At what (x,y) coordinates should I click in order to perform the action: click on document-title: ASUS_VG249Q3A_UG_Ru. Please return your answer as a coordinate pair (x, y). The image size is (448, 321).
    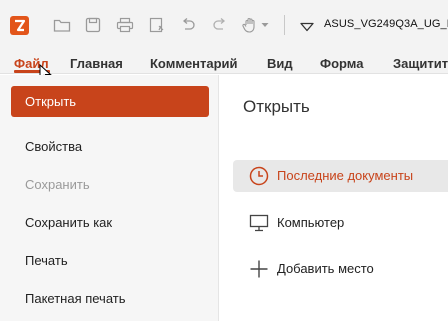
    Looking at the image, I should click on (386, 24).